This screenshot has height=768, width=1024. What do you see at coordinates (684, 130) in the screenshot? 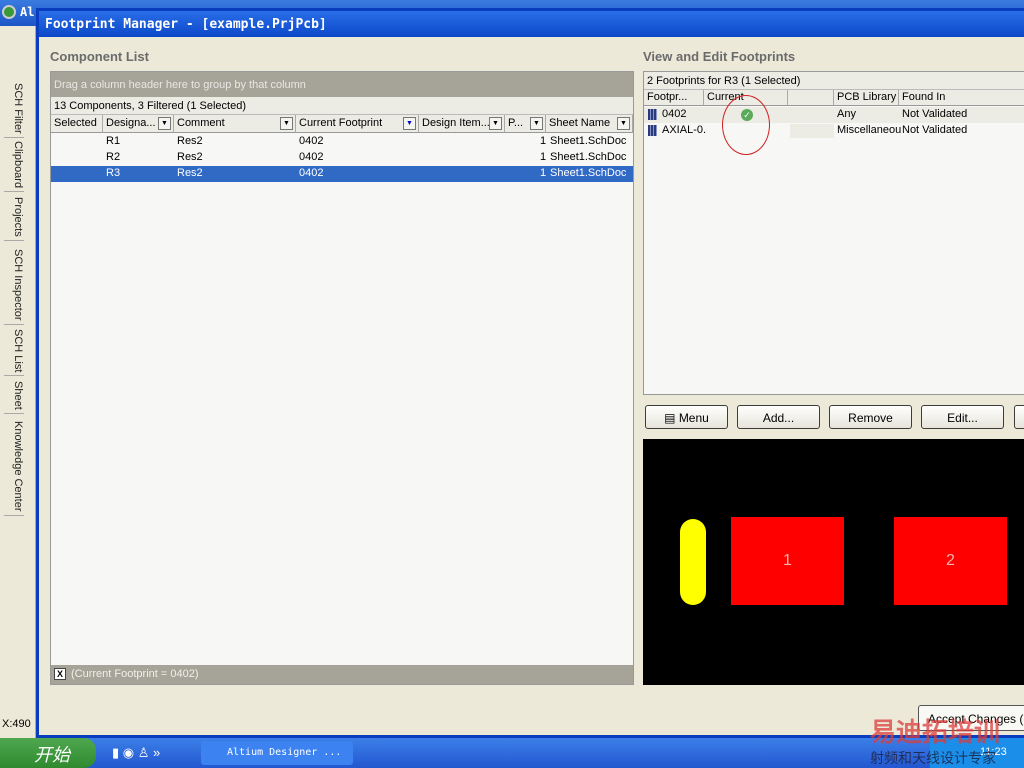
I see `cell-name: AXIAL-0.` at bounding box center [684, 130].